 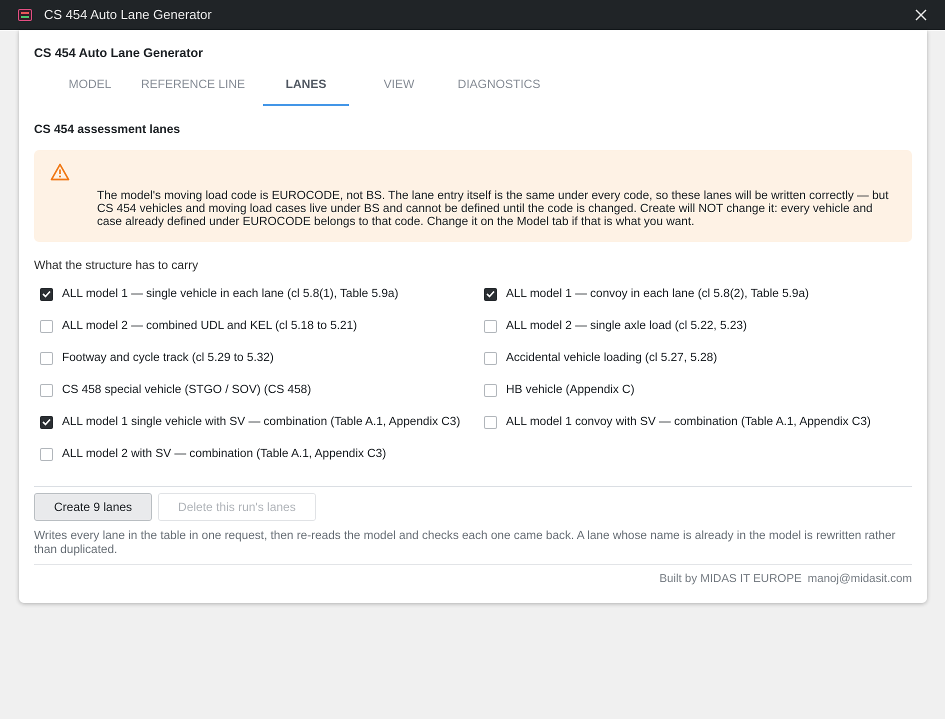 I want to click on checkbox-label: ALL model 1 single vehicle with SV — combination (Table A.1, Appendix C3), so click(x=261, y=422).